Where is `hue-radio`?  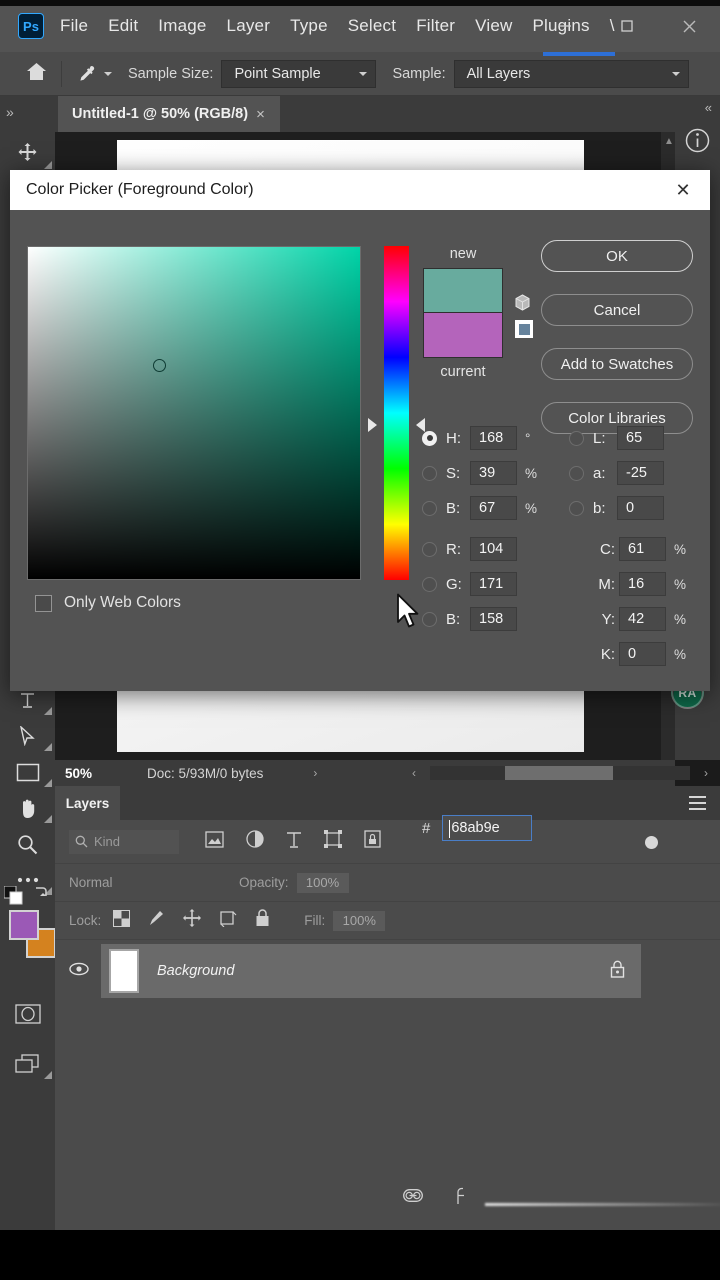 hue-radio is located at coordinates (429, 438).